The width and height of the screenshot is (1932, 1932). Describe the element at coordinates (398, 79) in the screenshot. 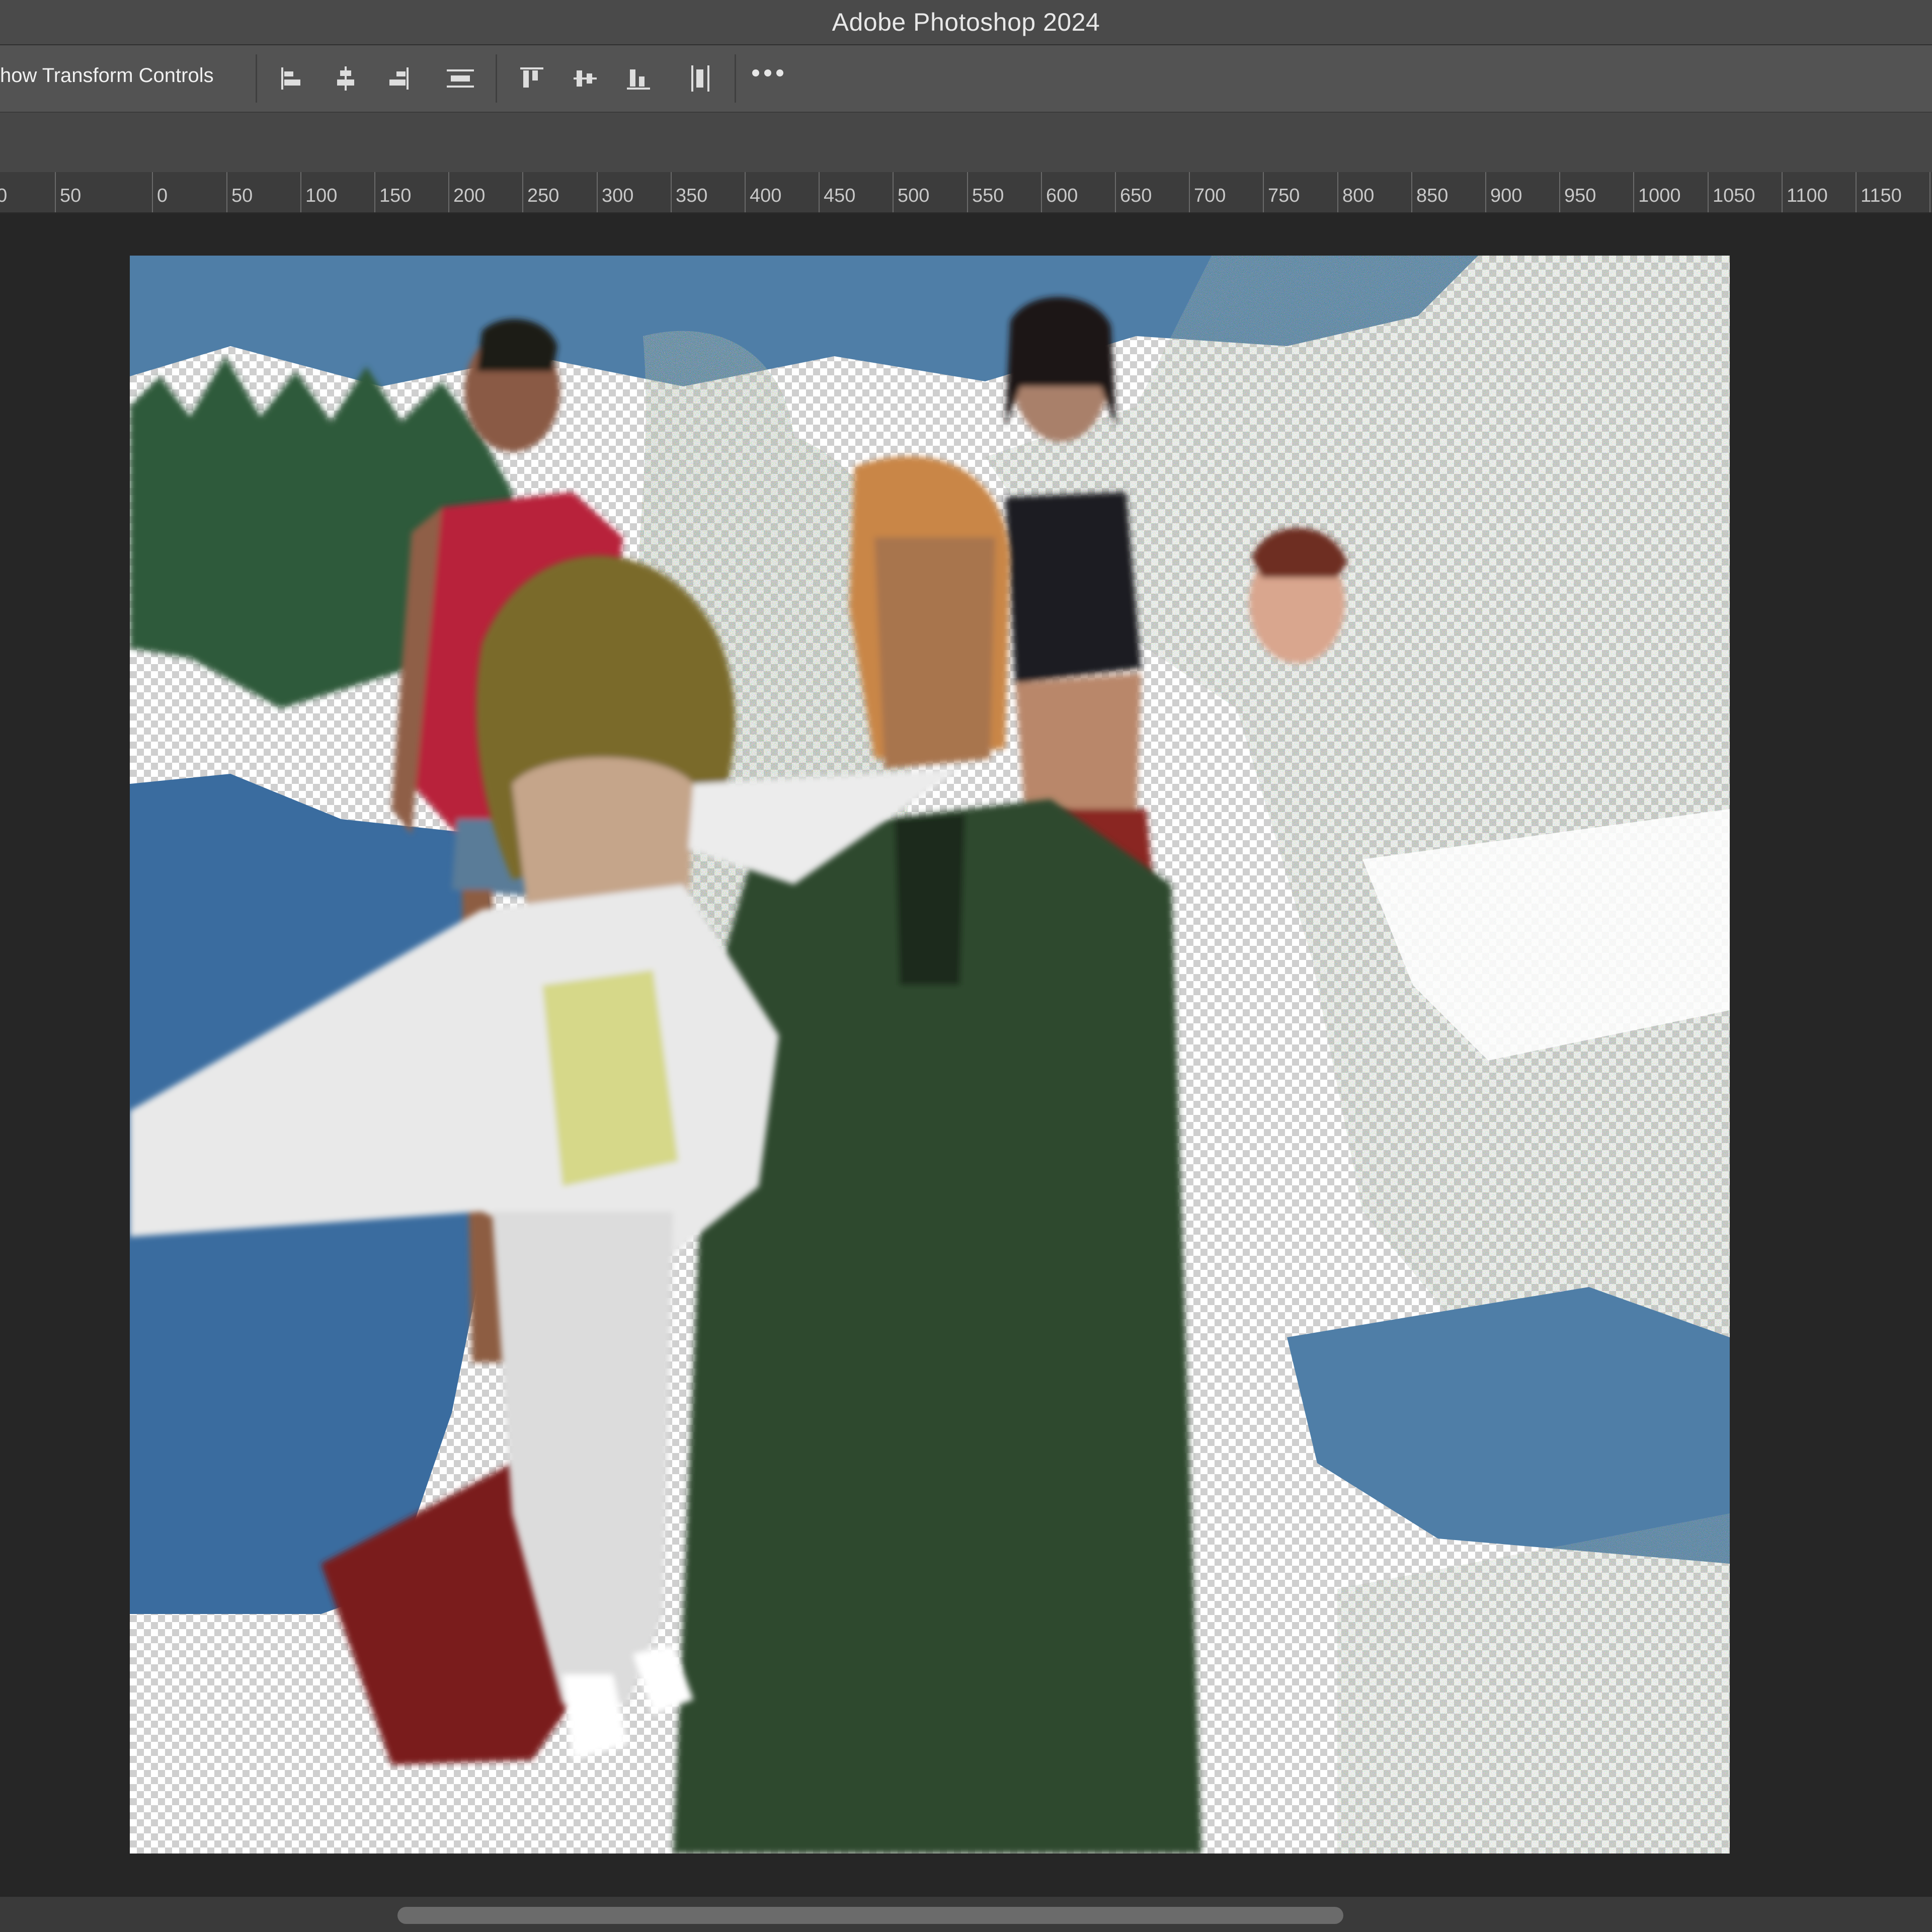

I see `align-right-edges-icon` at that location.